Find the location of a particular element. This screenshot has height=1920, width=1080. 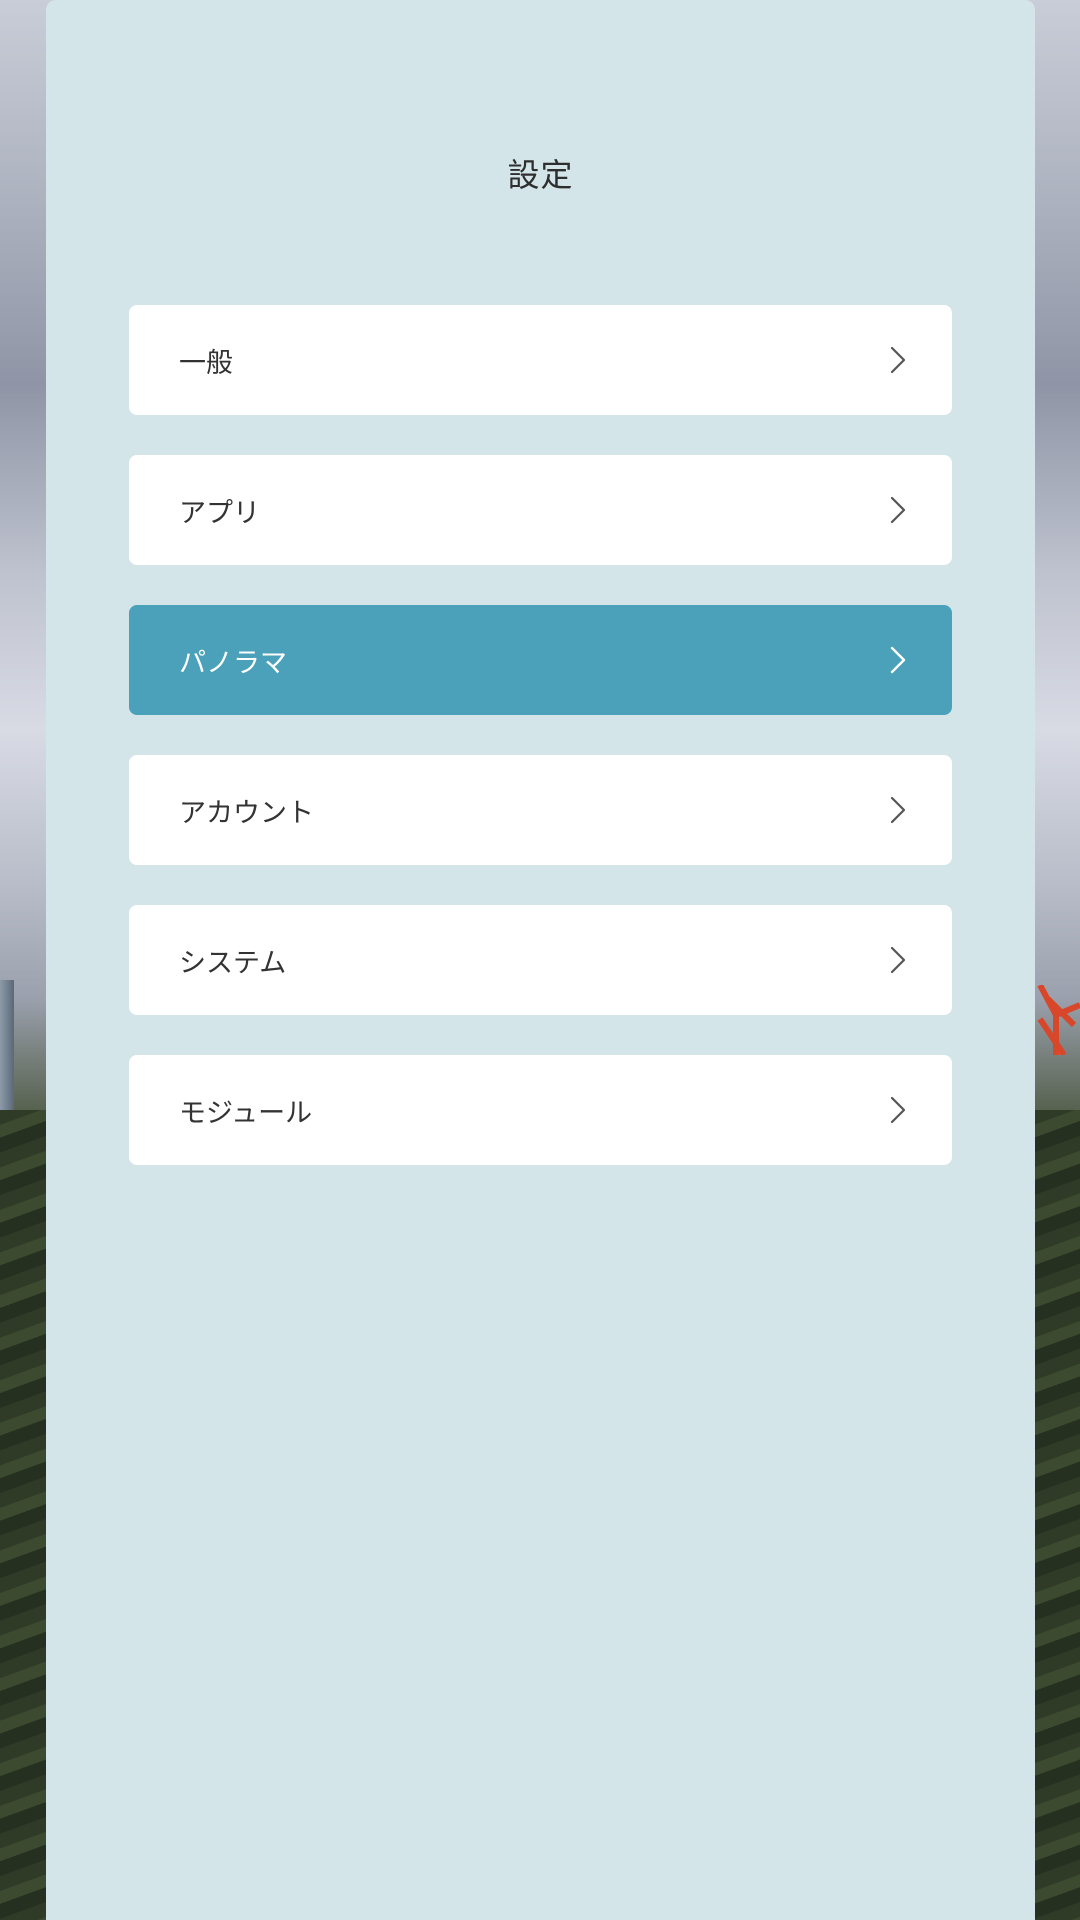

page-title: 設定 is located at coordinates (540, 175).